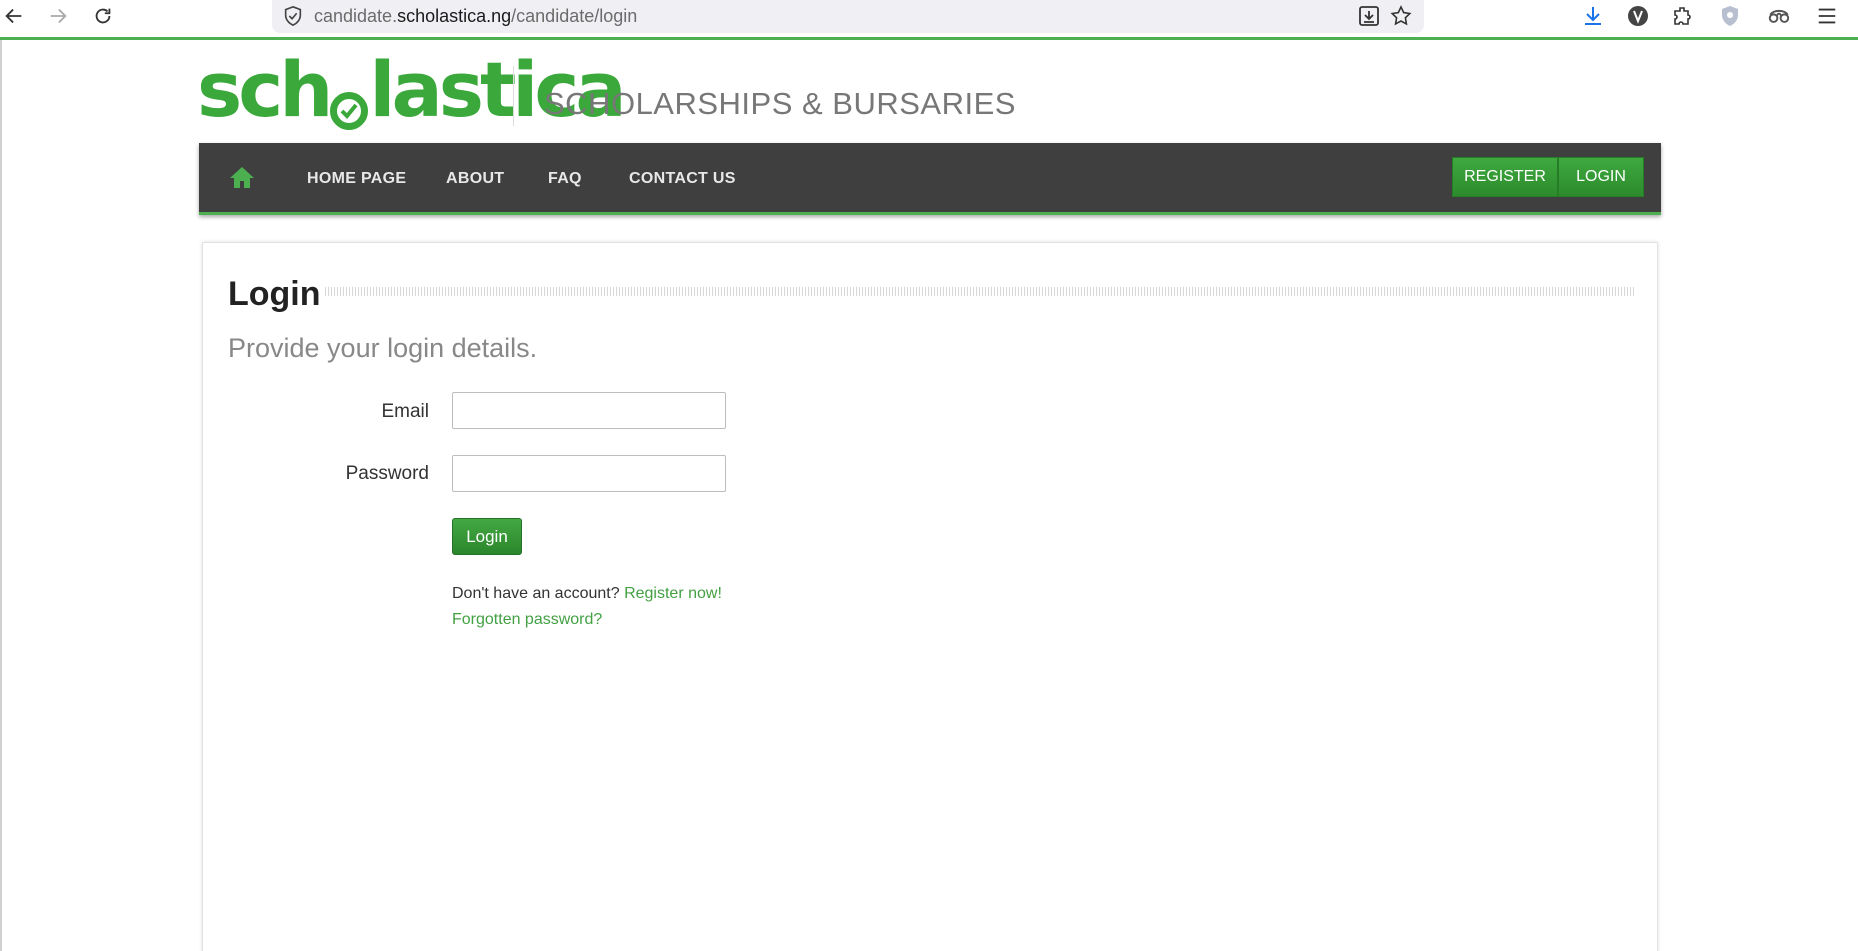 This screenshot has height=951, width=1858. I want to click on password-field, so click(589, 473).